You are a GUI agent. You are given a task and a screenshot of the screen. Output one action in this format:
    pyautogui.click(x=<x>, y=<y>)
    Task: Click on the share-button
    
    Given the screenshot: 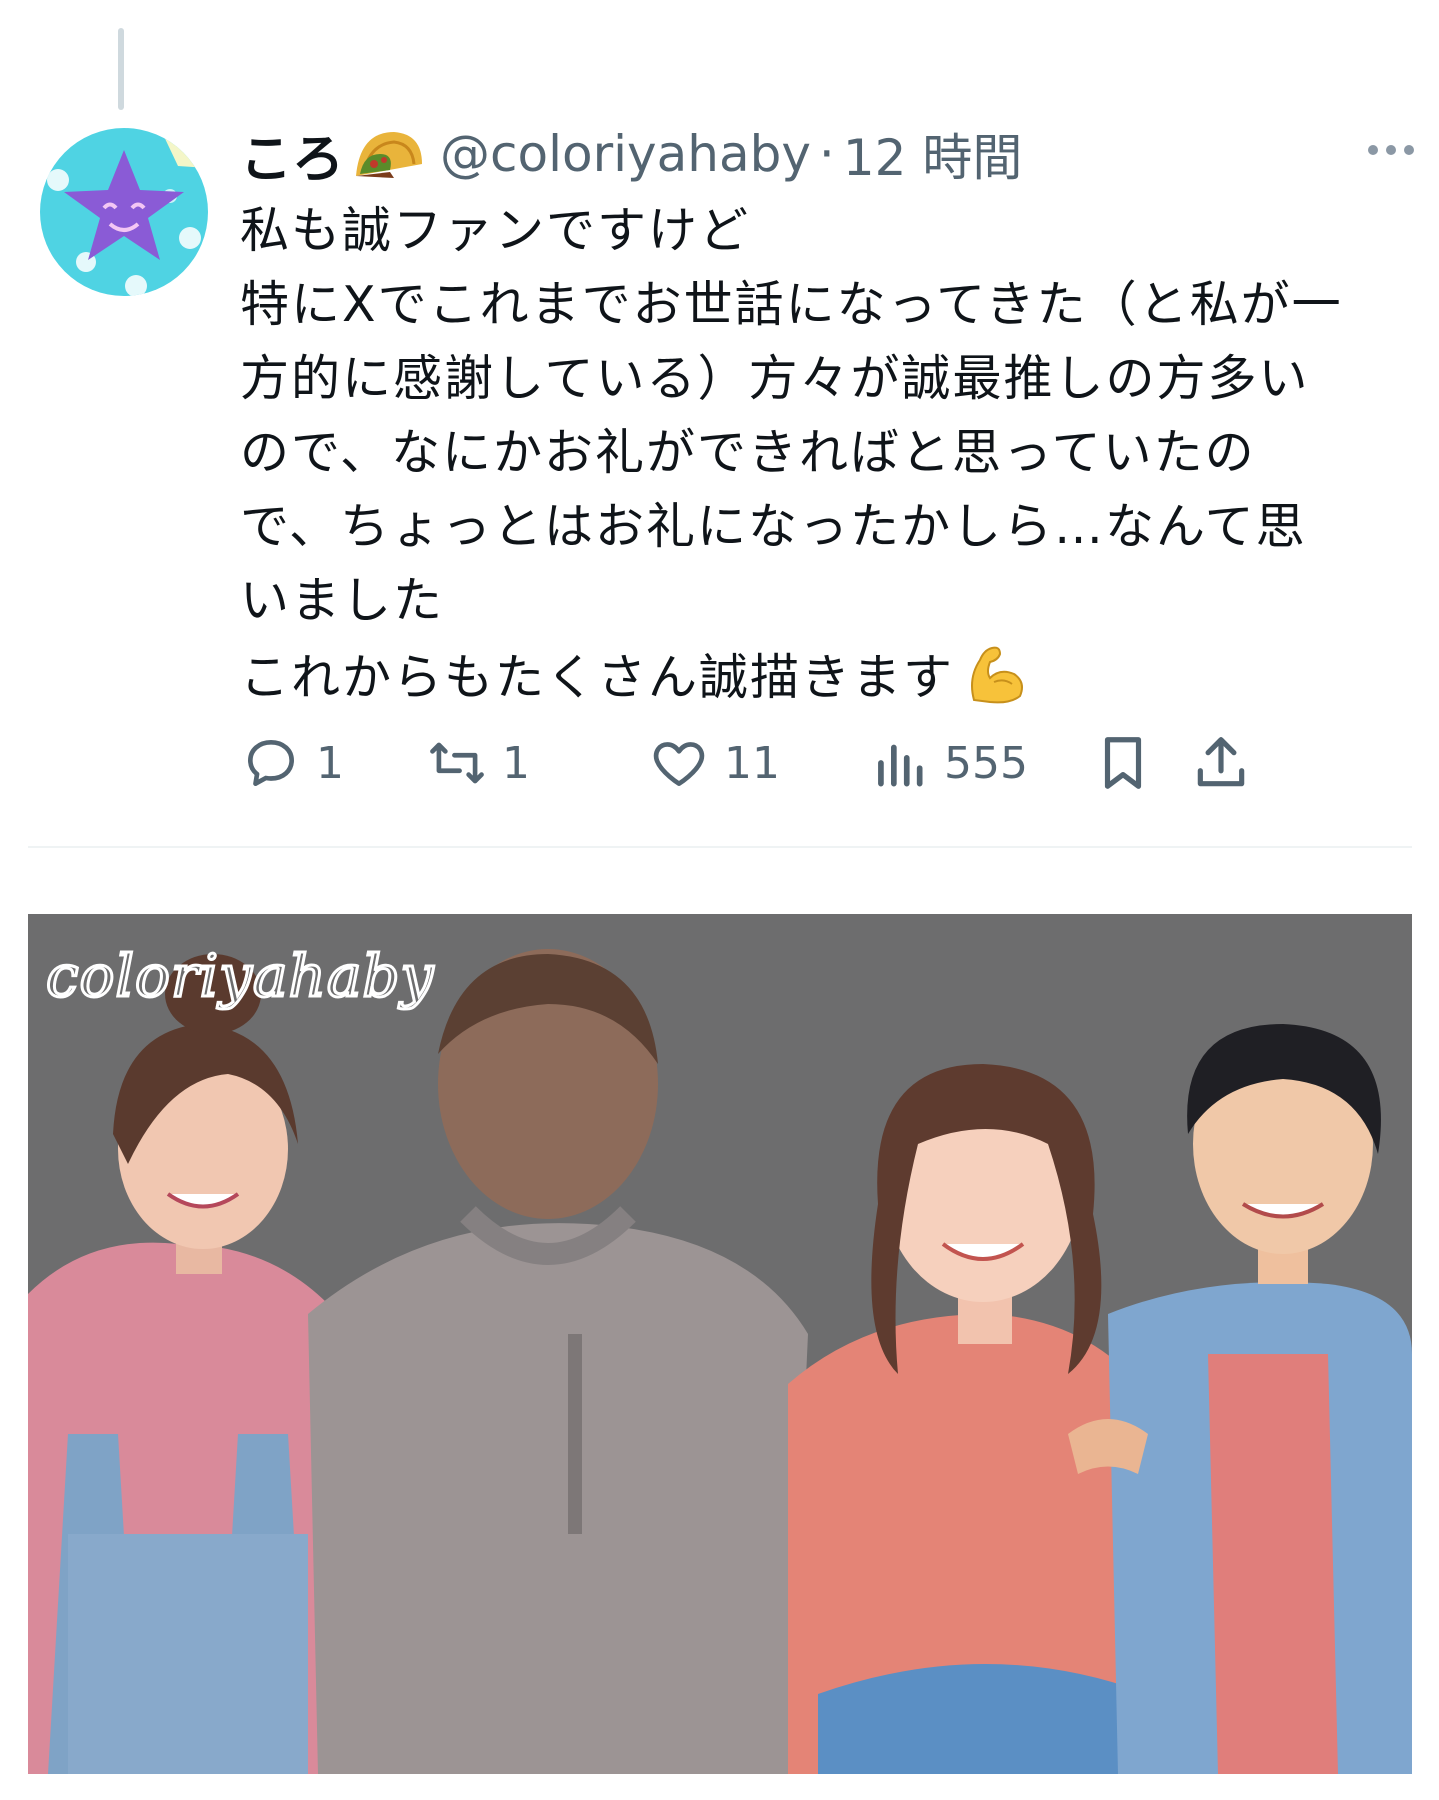 What is the action you would take?
    pyautogui.click(x=1221, y=763)
    